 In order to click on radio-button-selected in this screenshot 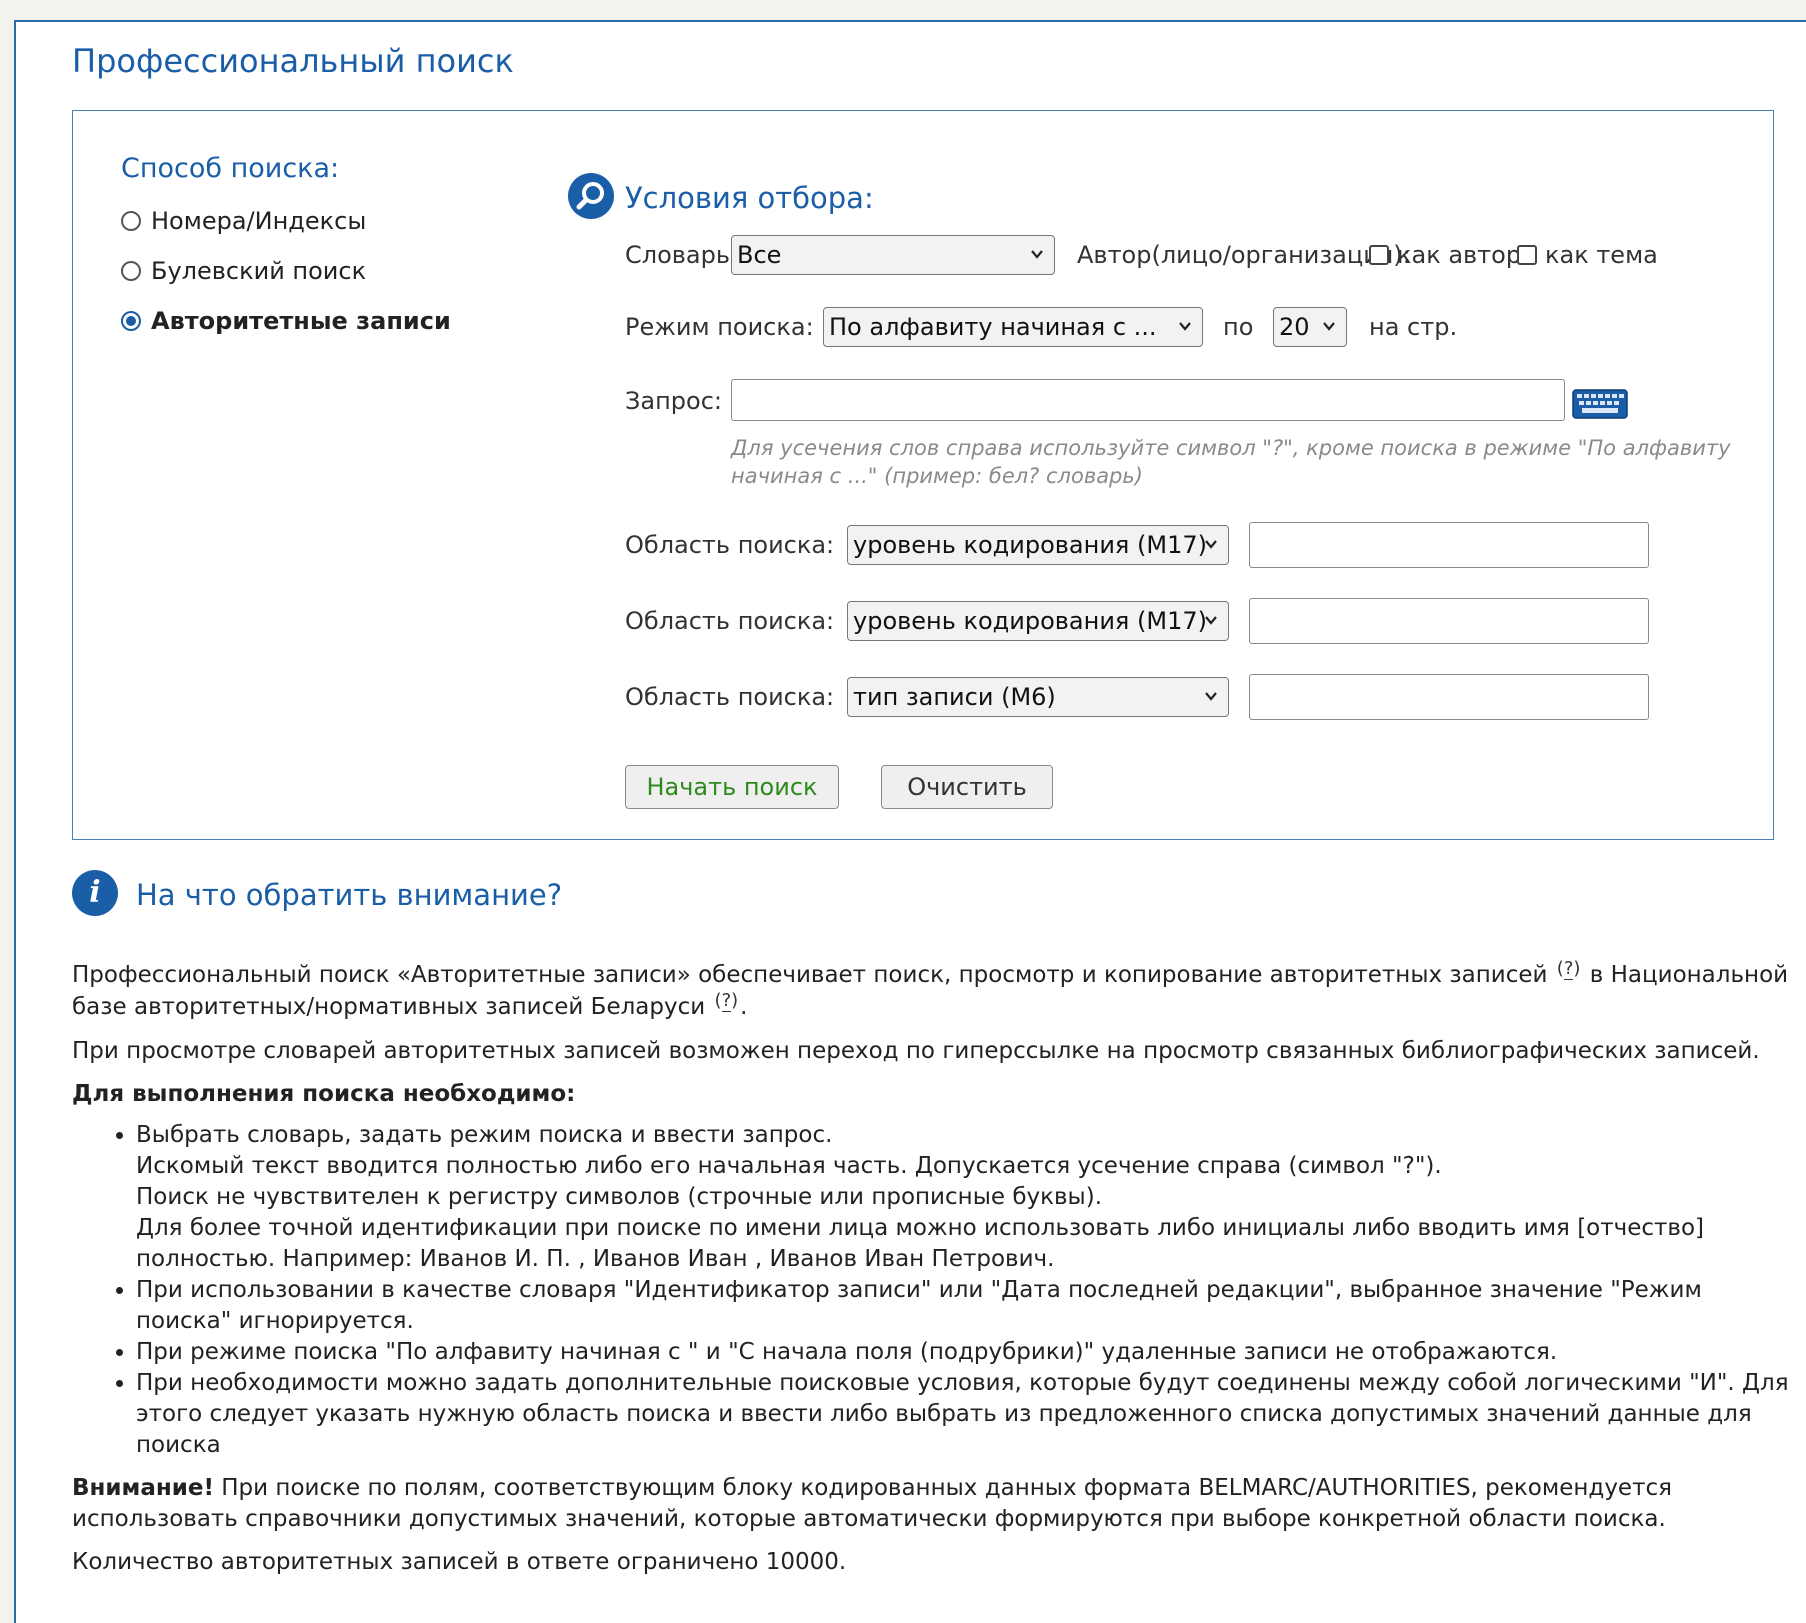, I will do `click(131, 321)`.